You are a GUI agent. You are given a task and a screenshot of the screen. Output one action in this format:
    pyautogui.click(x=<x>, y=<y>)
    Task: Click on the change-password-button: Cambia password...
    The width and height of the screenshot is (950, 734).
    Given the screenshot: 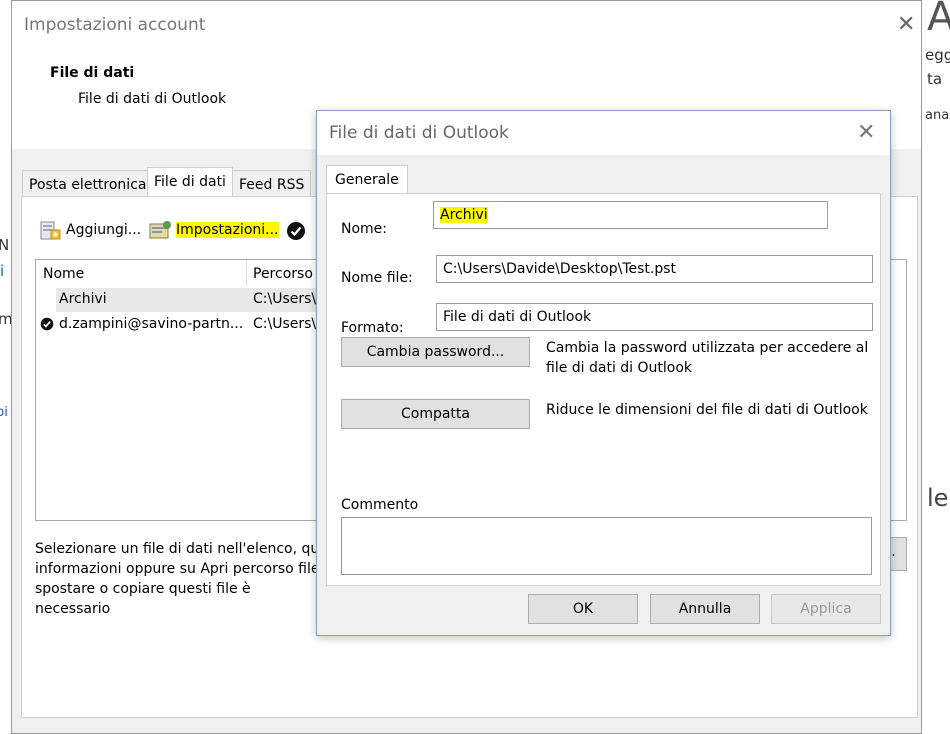 What is the action you would take?
    pyautogui.click(x=435, y=352)
    